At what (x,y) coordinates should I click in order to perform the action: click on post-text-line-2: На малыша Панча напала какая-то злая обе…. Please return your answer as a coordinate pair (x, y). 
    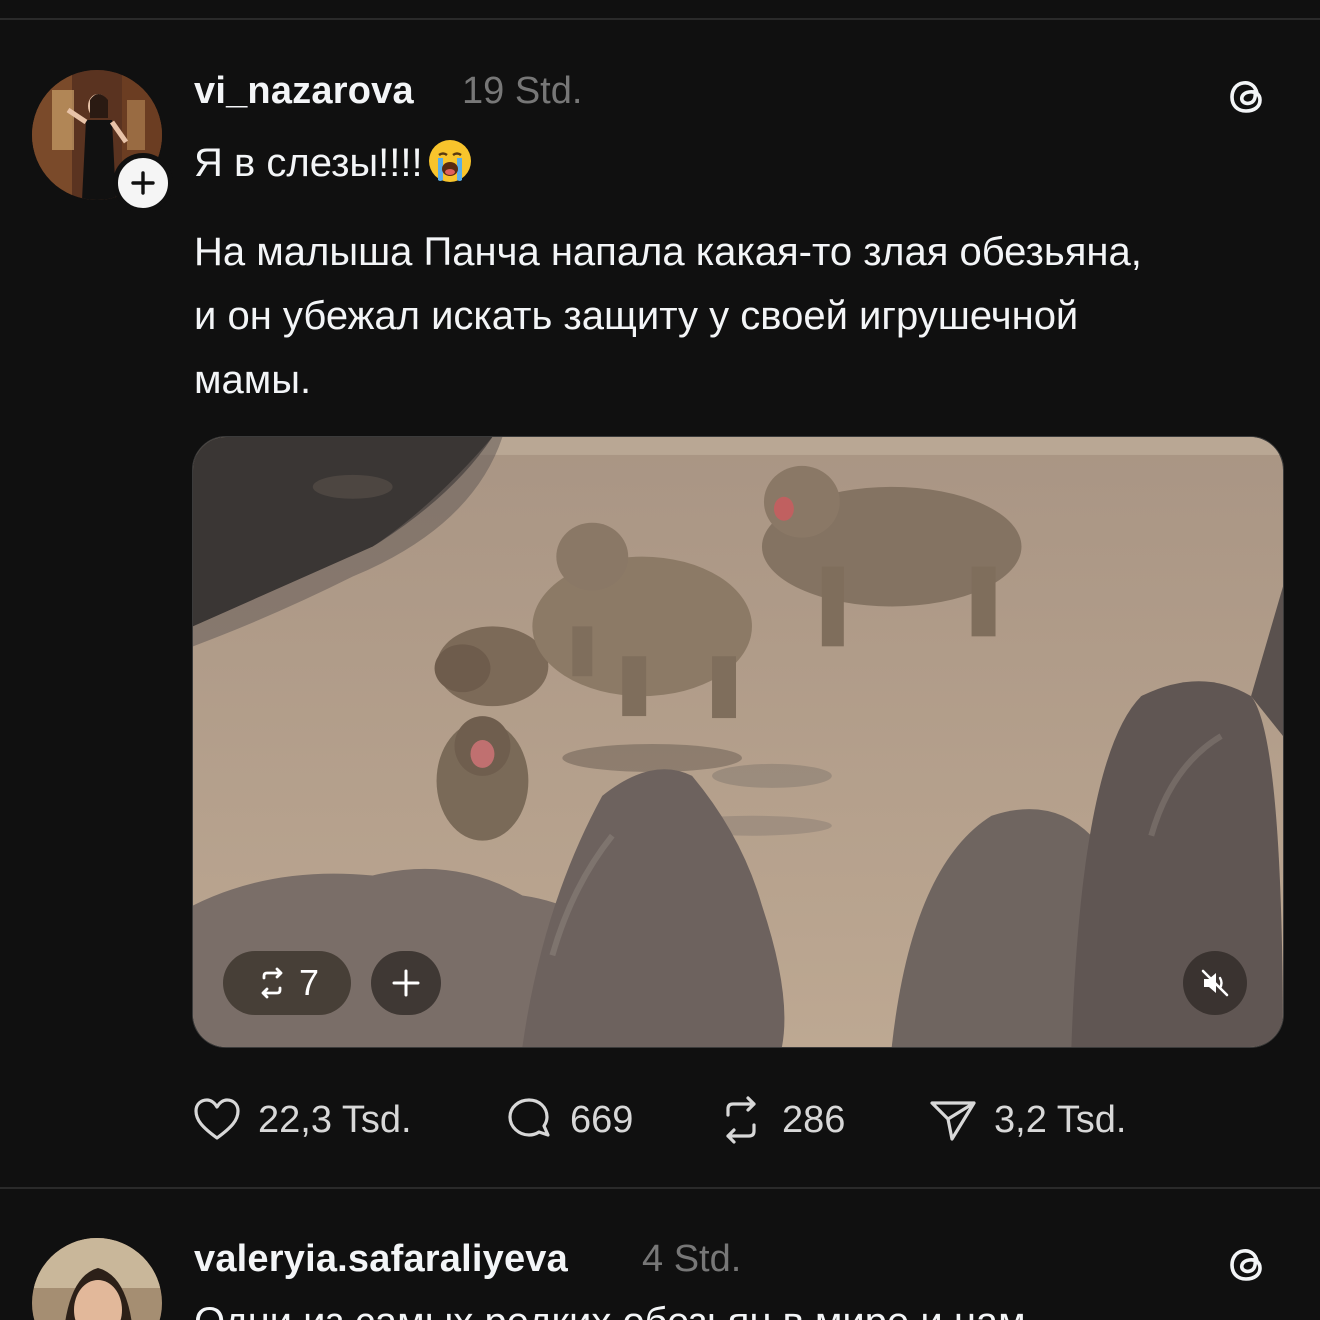
    Looking at the image, I should click on (668, 252).